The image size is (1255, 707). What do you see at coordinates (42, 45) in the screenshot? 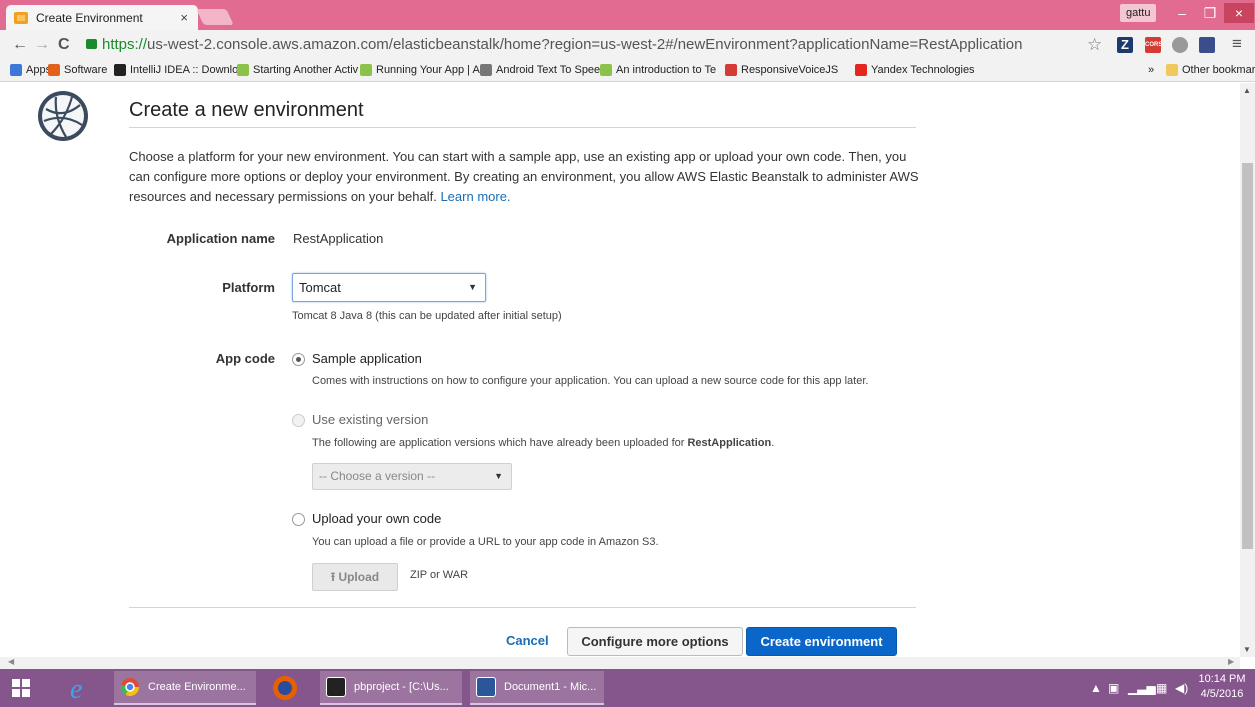
I see `forward-button: →` at bounding box center [42, 45].